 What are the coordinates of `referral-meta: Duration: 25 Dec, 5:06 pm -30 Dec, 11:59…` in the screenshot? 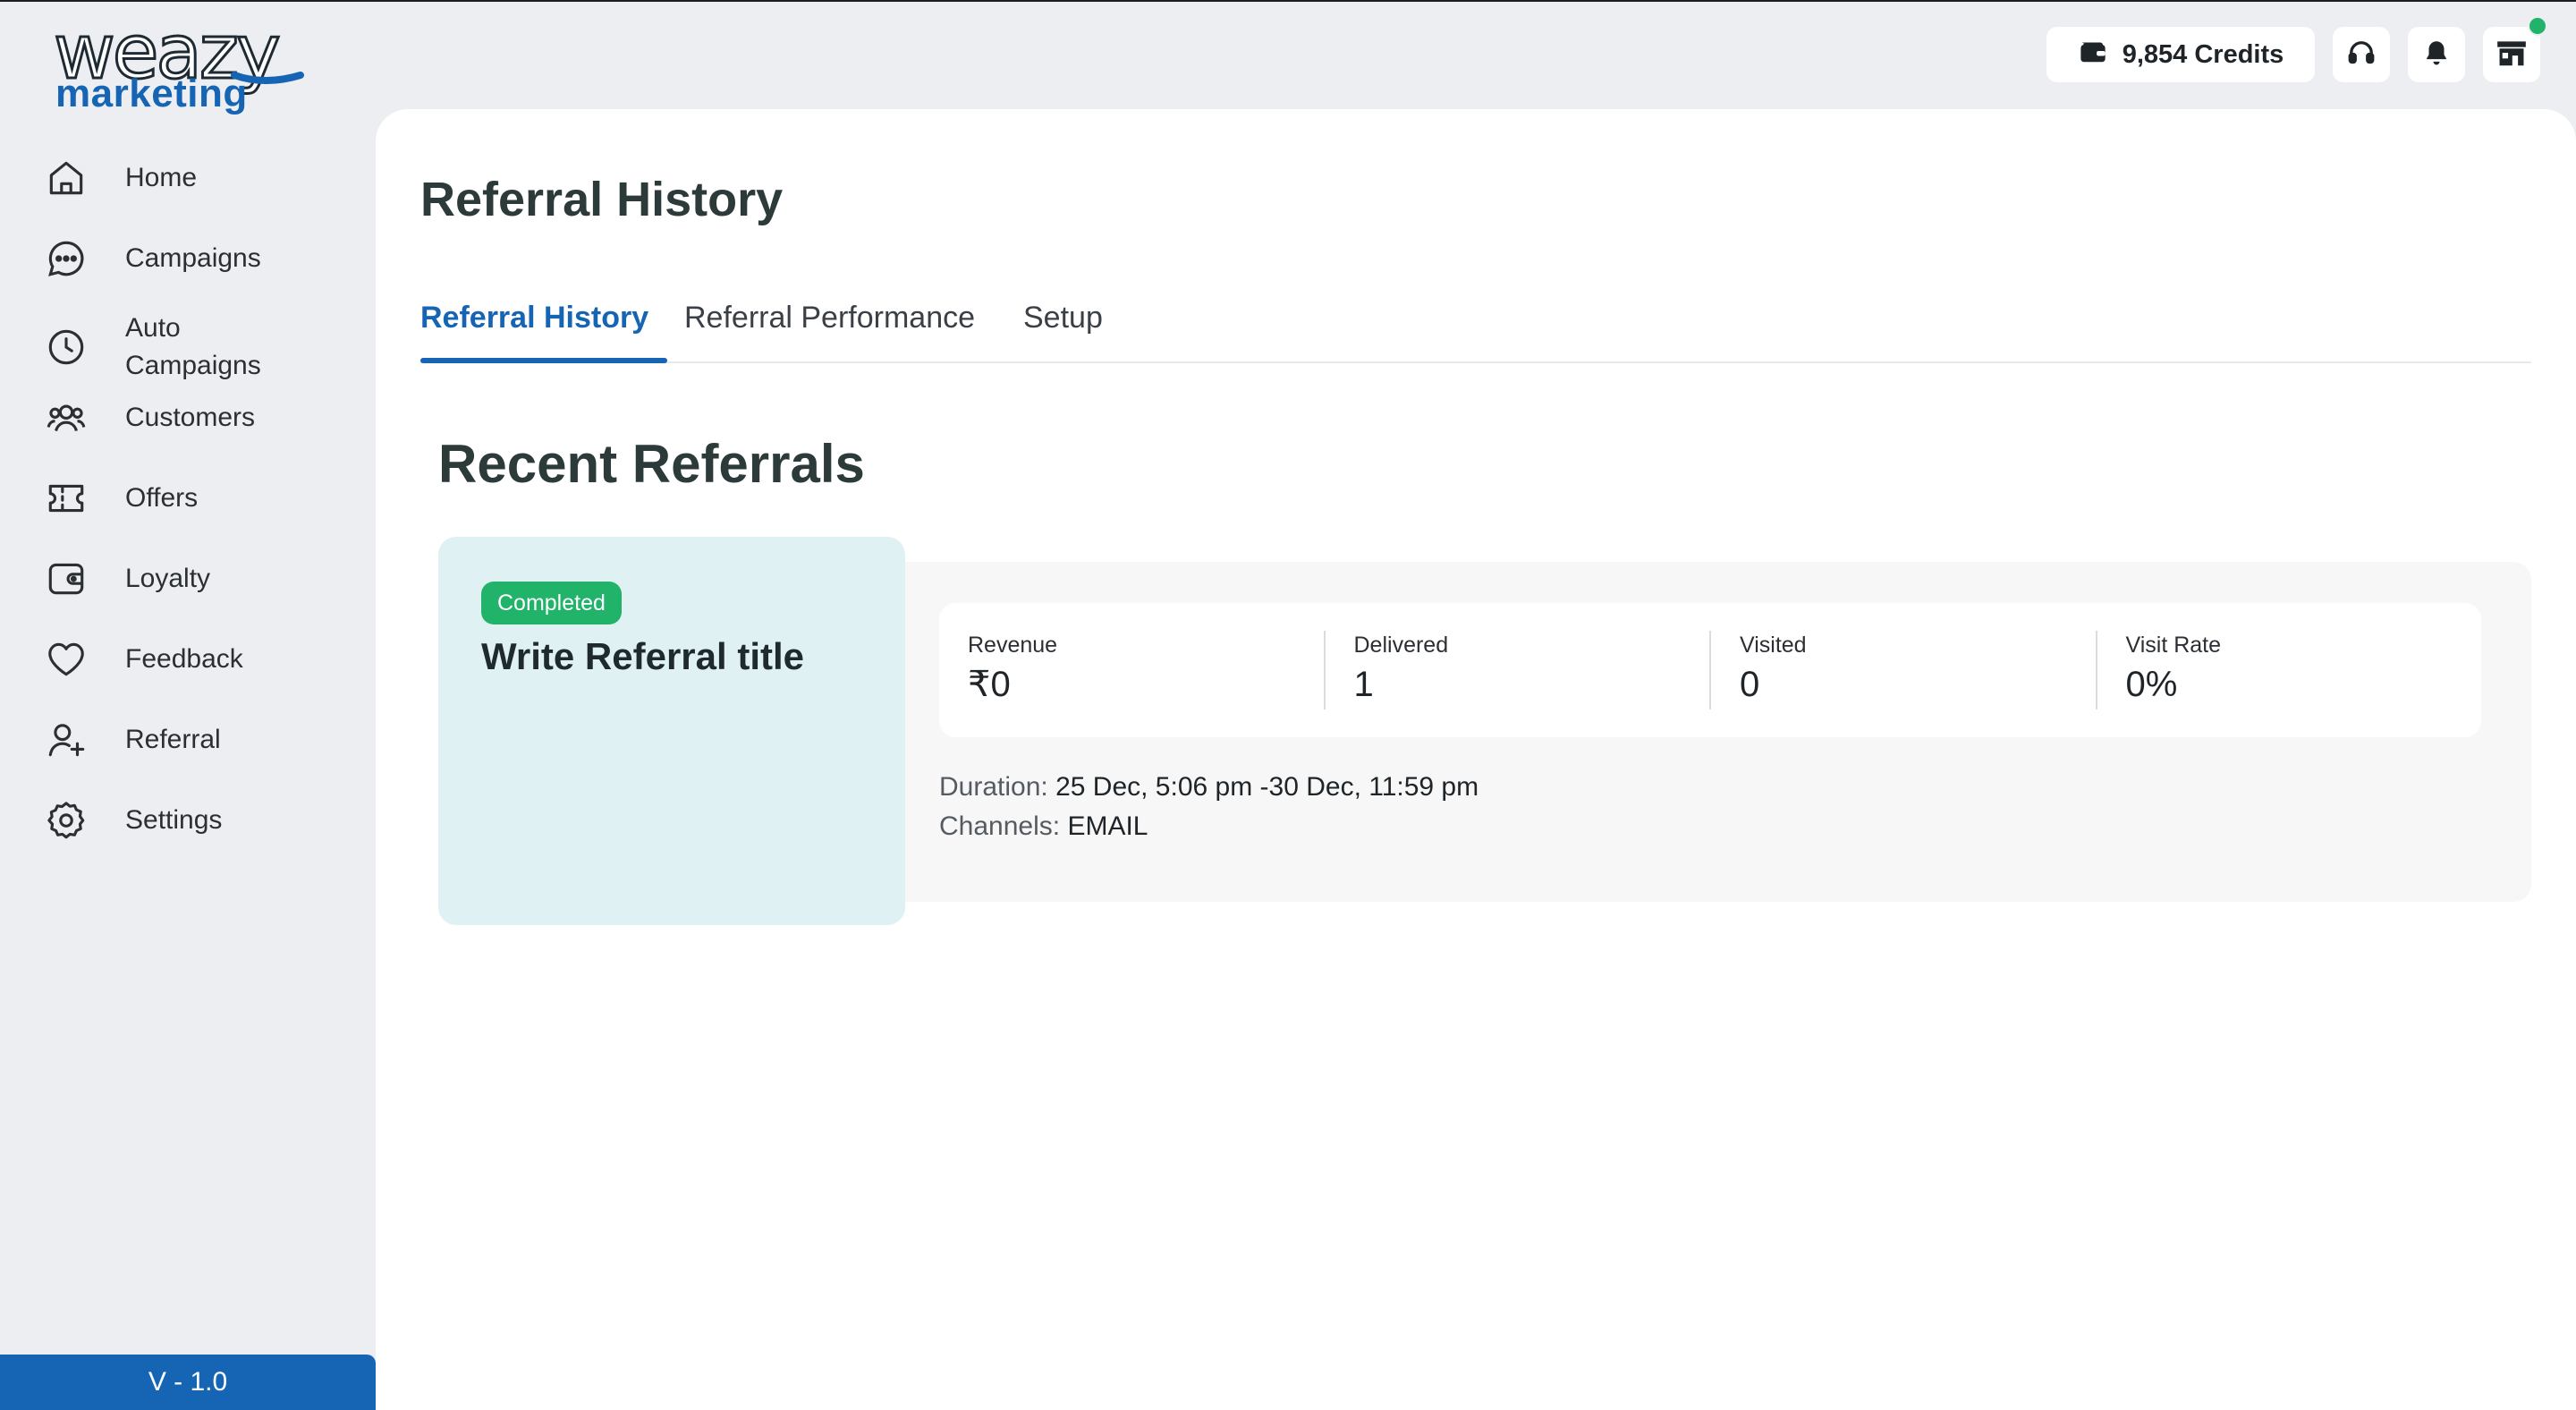 It's located at (1209, 807).